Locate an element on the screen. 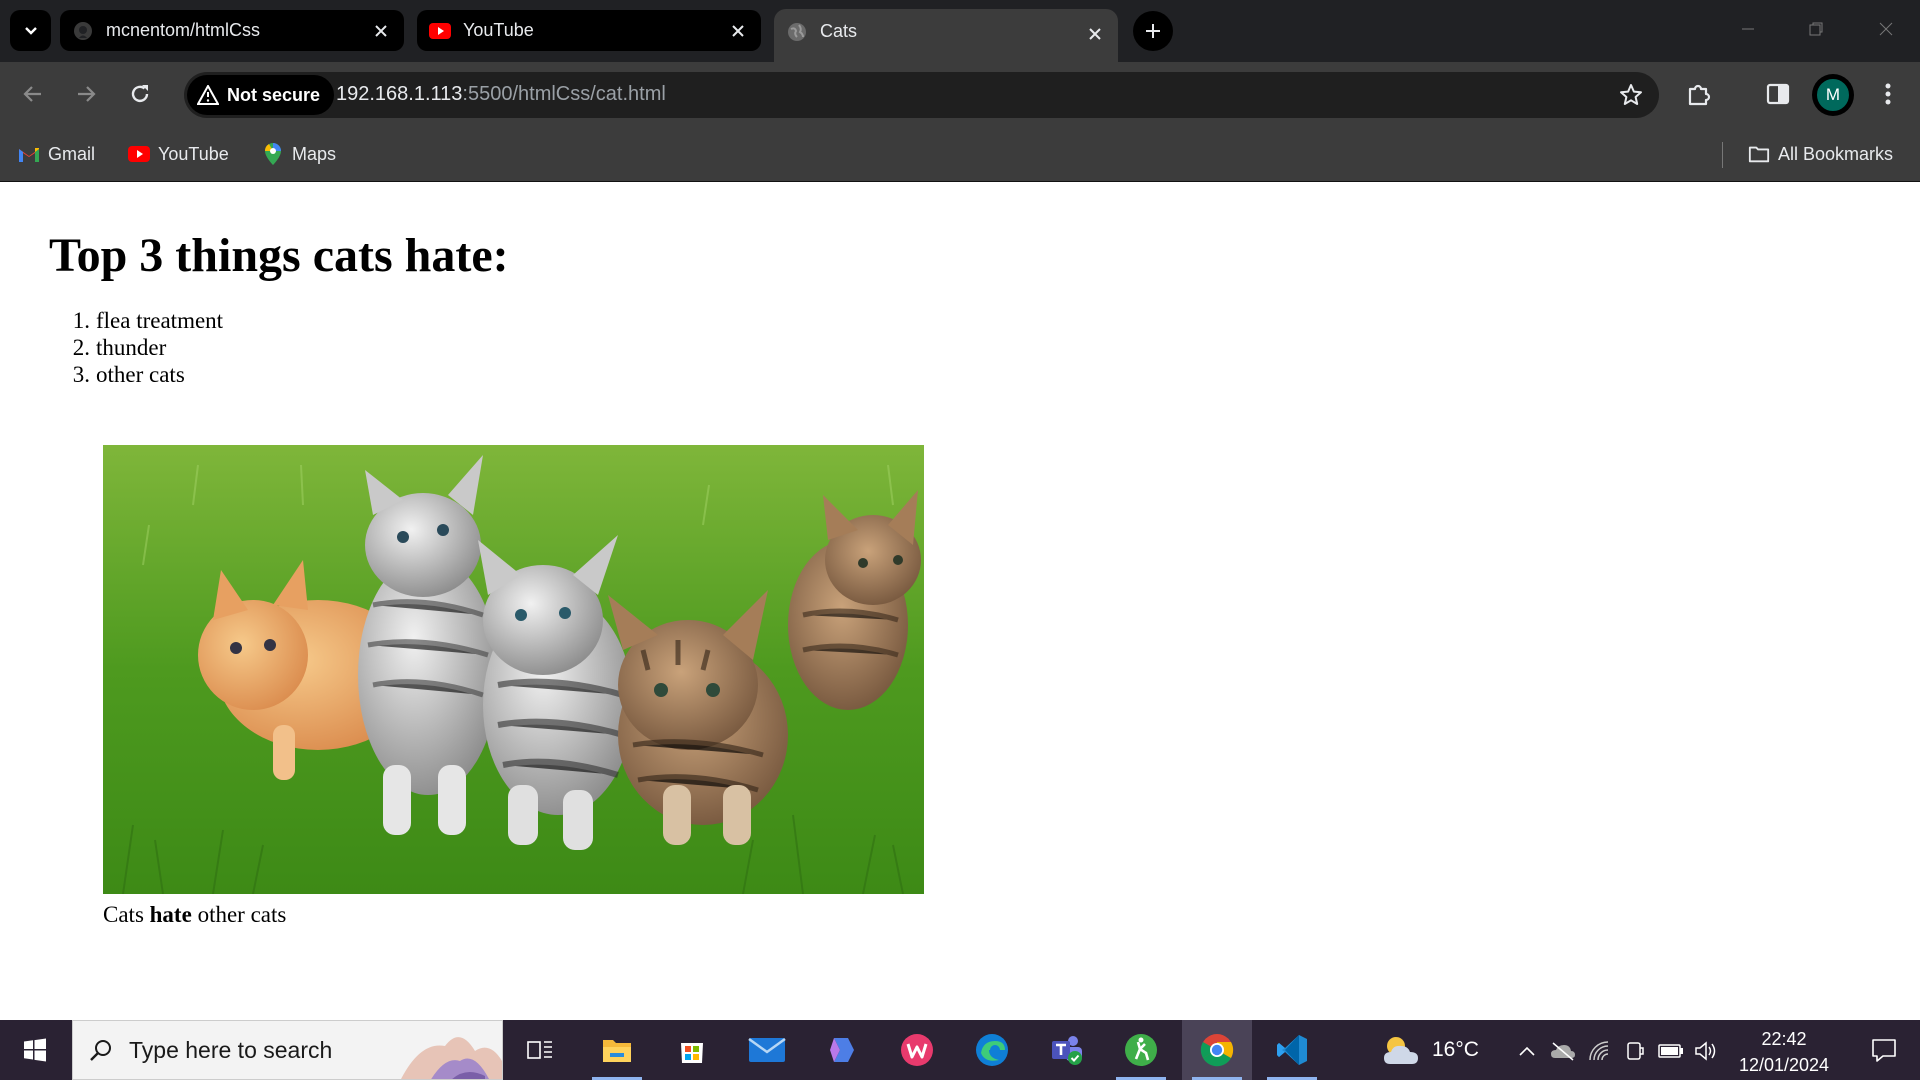 The image size is (1920, 1080). side-panel-button is located at coordinates (1778, 94).